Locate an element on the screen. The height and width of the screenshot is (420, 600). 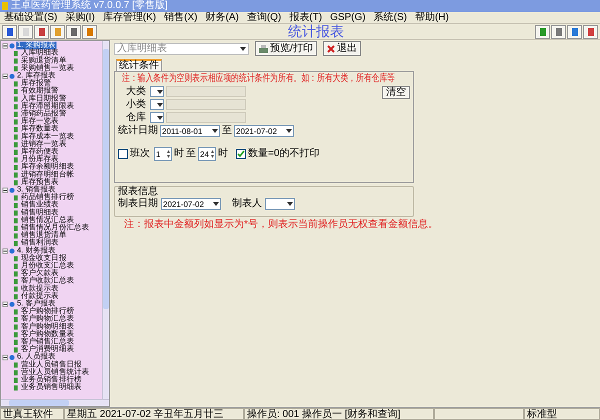
start-hour-spinner: 1 is located at coordinates (163, 154).